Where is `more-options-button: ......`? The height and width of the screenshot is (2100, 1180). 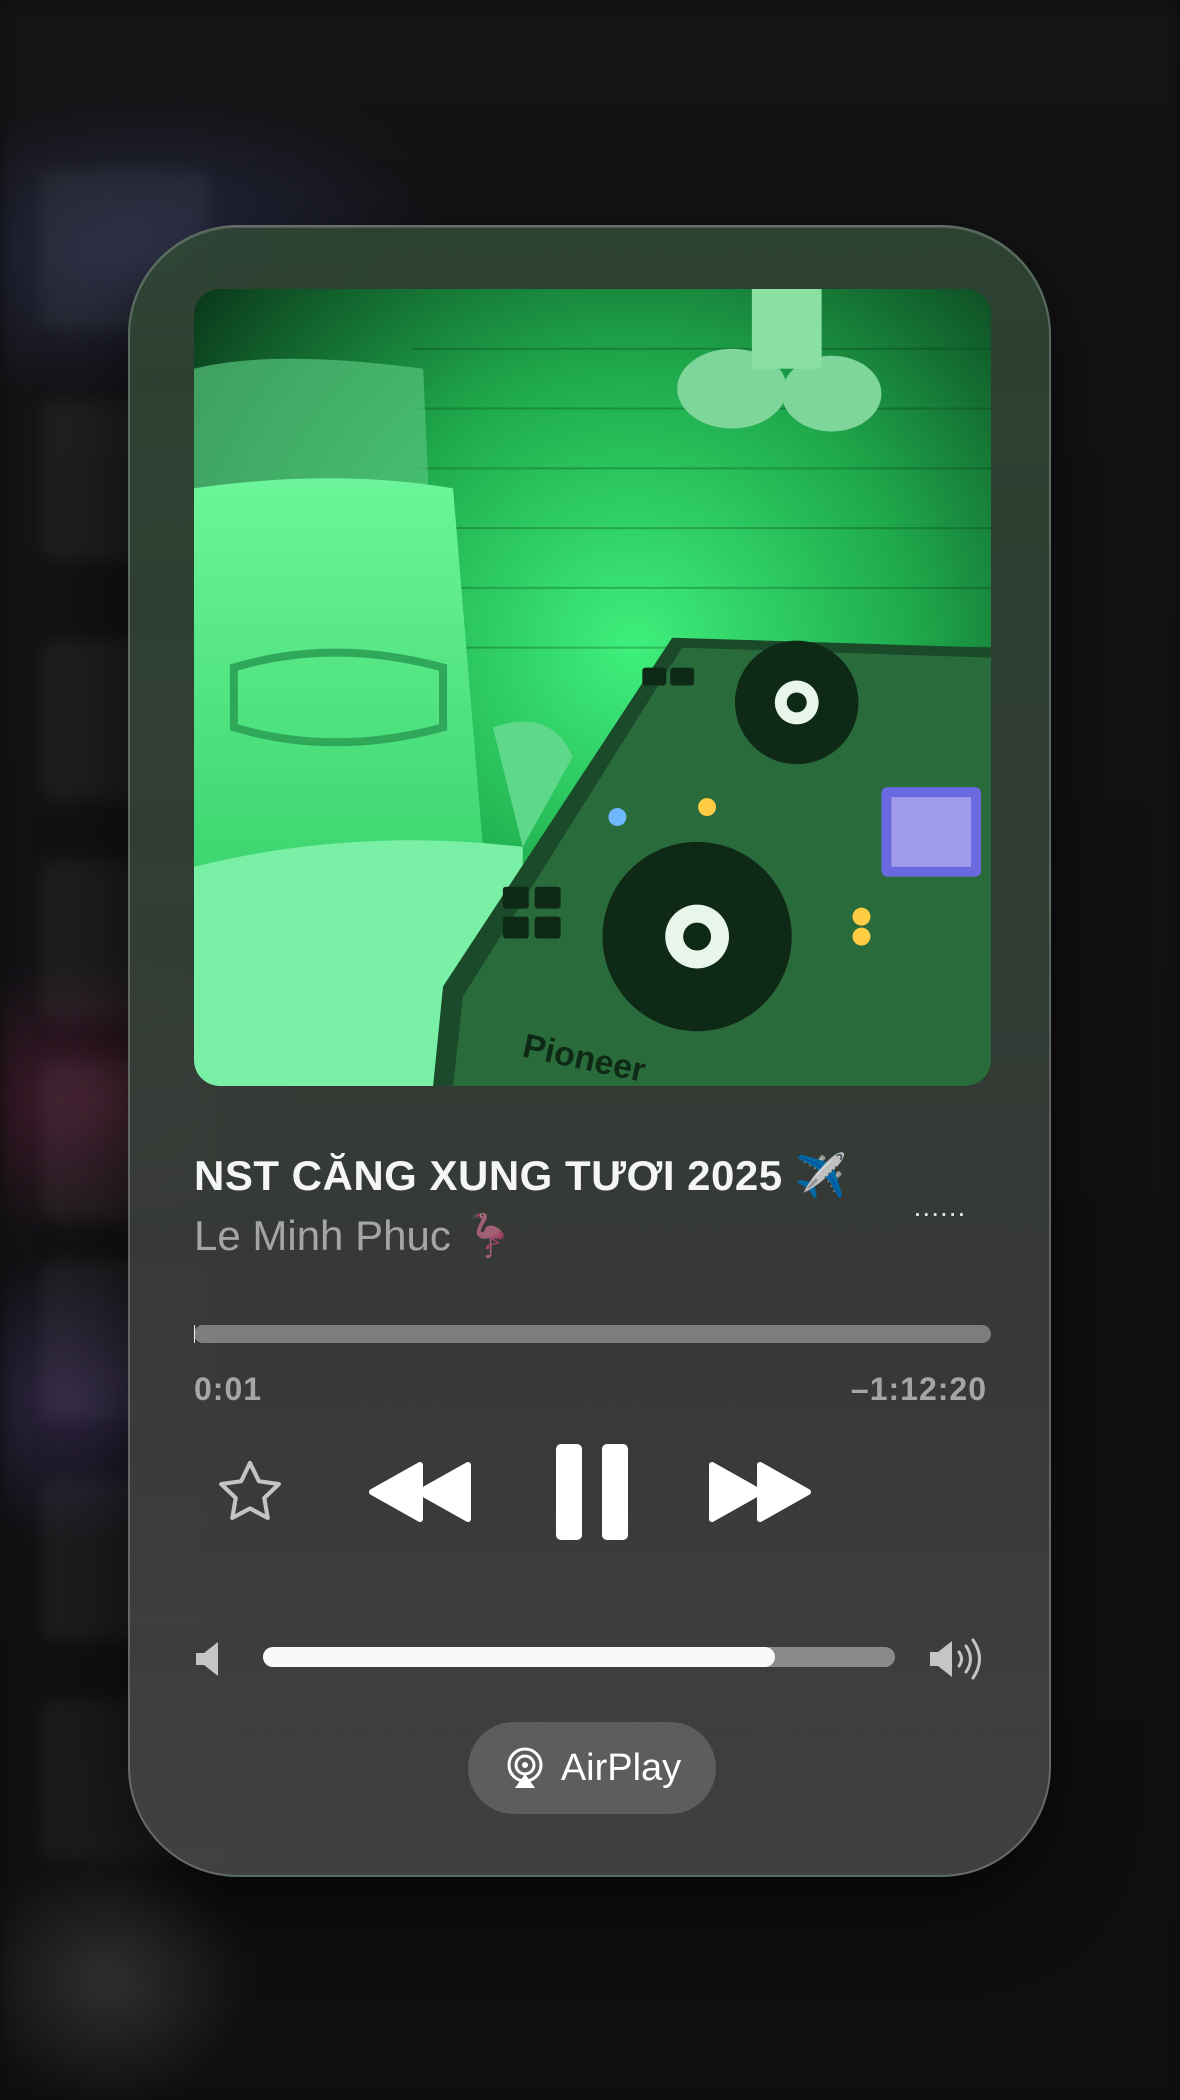 more-options-button: ...... is located at coordinates (940, 1207).